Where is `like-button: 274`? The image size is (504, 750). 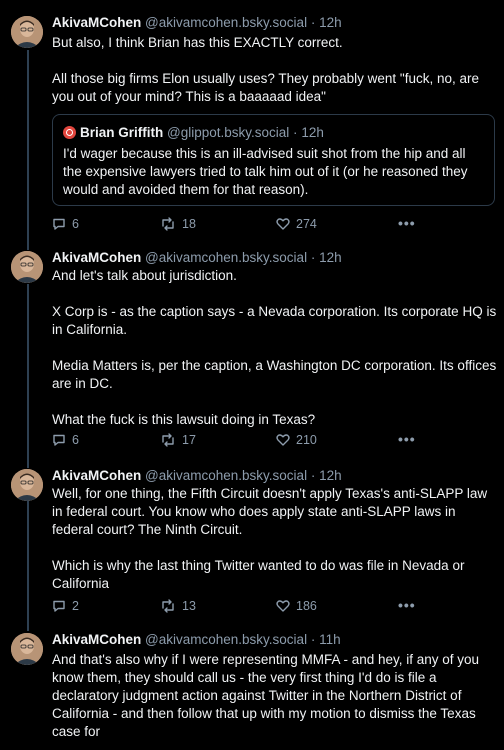 like-button: 274 is located at coordinates (296, 224).